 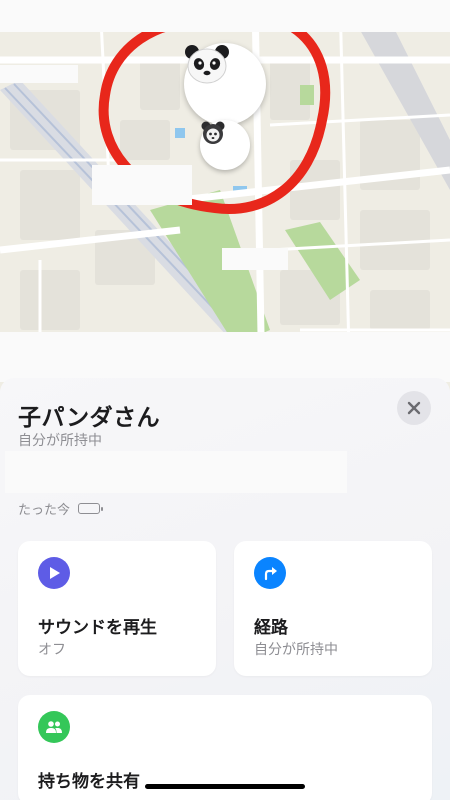 I want to click on directions-card: 経路 自分が所持中, so click(x=333, y=608).